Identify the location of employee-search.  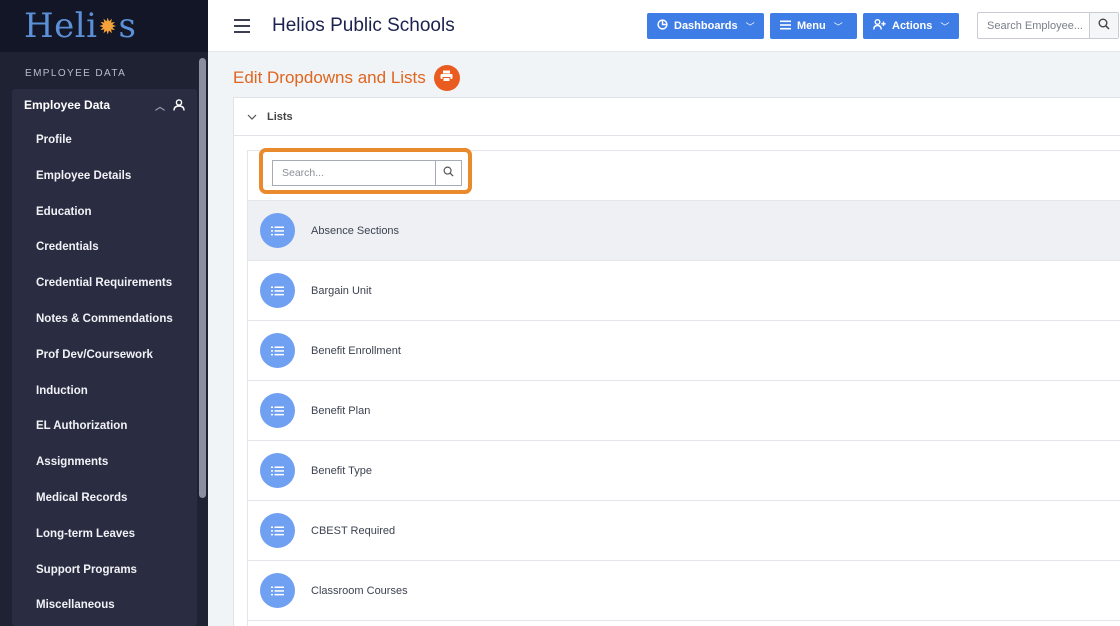
(1048, 25).